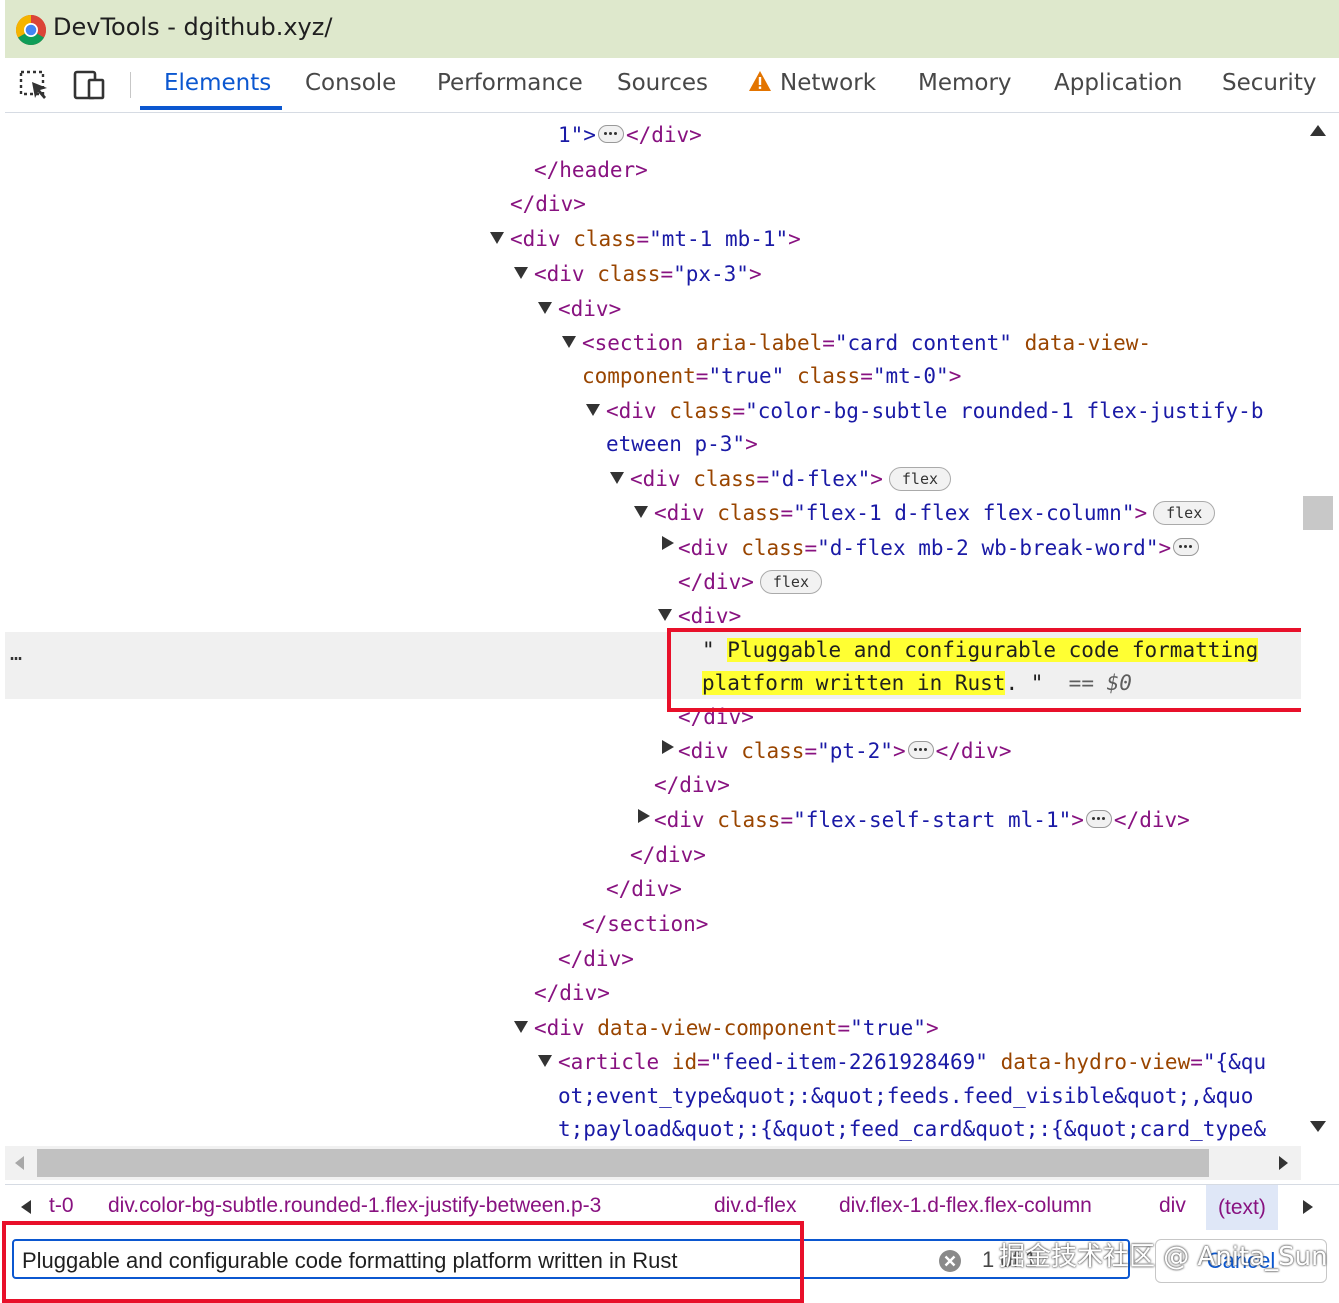 The width and height of the screenshot is (1339, 1303). Describe the element at coordinates (615, 1062) in the screenshot. I see `tag-open: <article` at that location.